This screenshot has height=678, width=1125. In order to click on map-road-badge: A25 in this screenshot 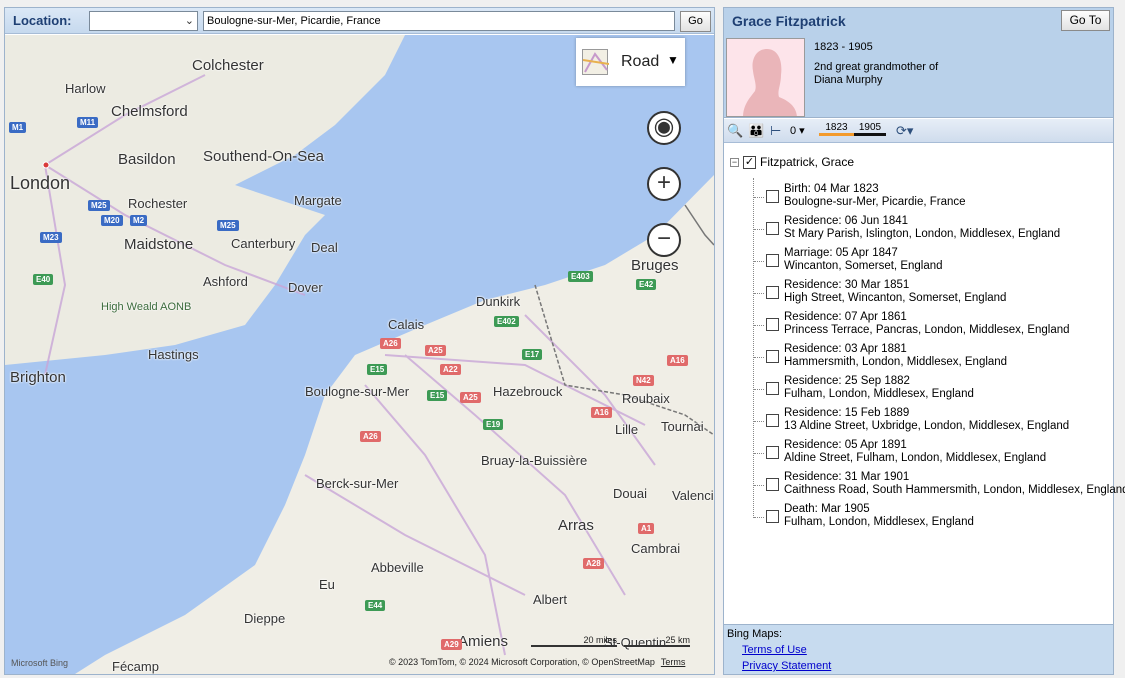, I will do `click(435, 350)`.